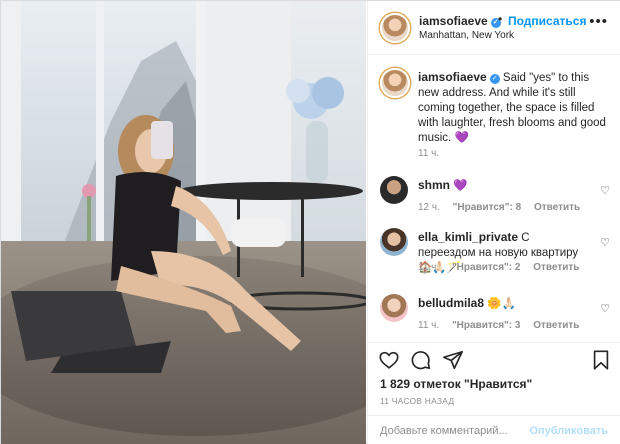  I want to click on comment-likes: "Нравится": 3, so click(486, 325).